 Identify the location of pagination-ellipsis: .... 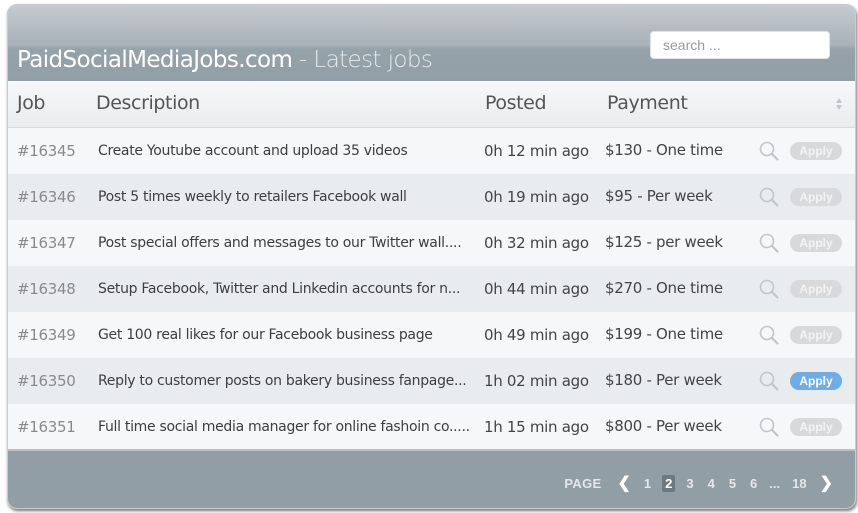
(775, 483).